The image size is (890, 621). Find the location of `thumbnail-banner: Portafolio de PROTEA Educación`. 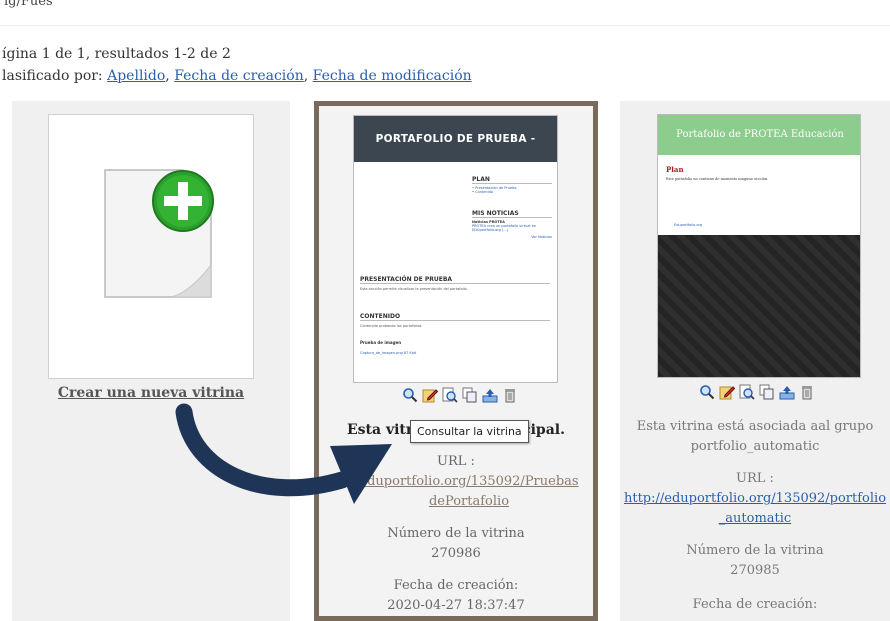

thumbnail-banner: Portafolio de PROTEA Educación is located at coordinates (759, 135).